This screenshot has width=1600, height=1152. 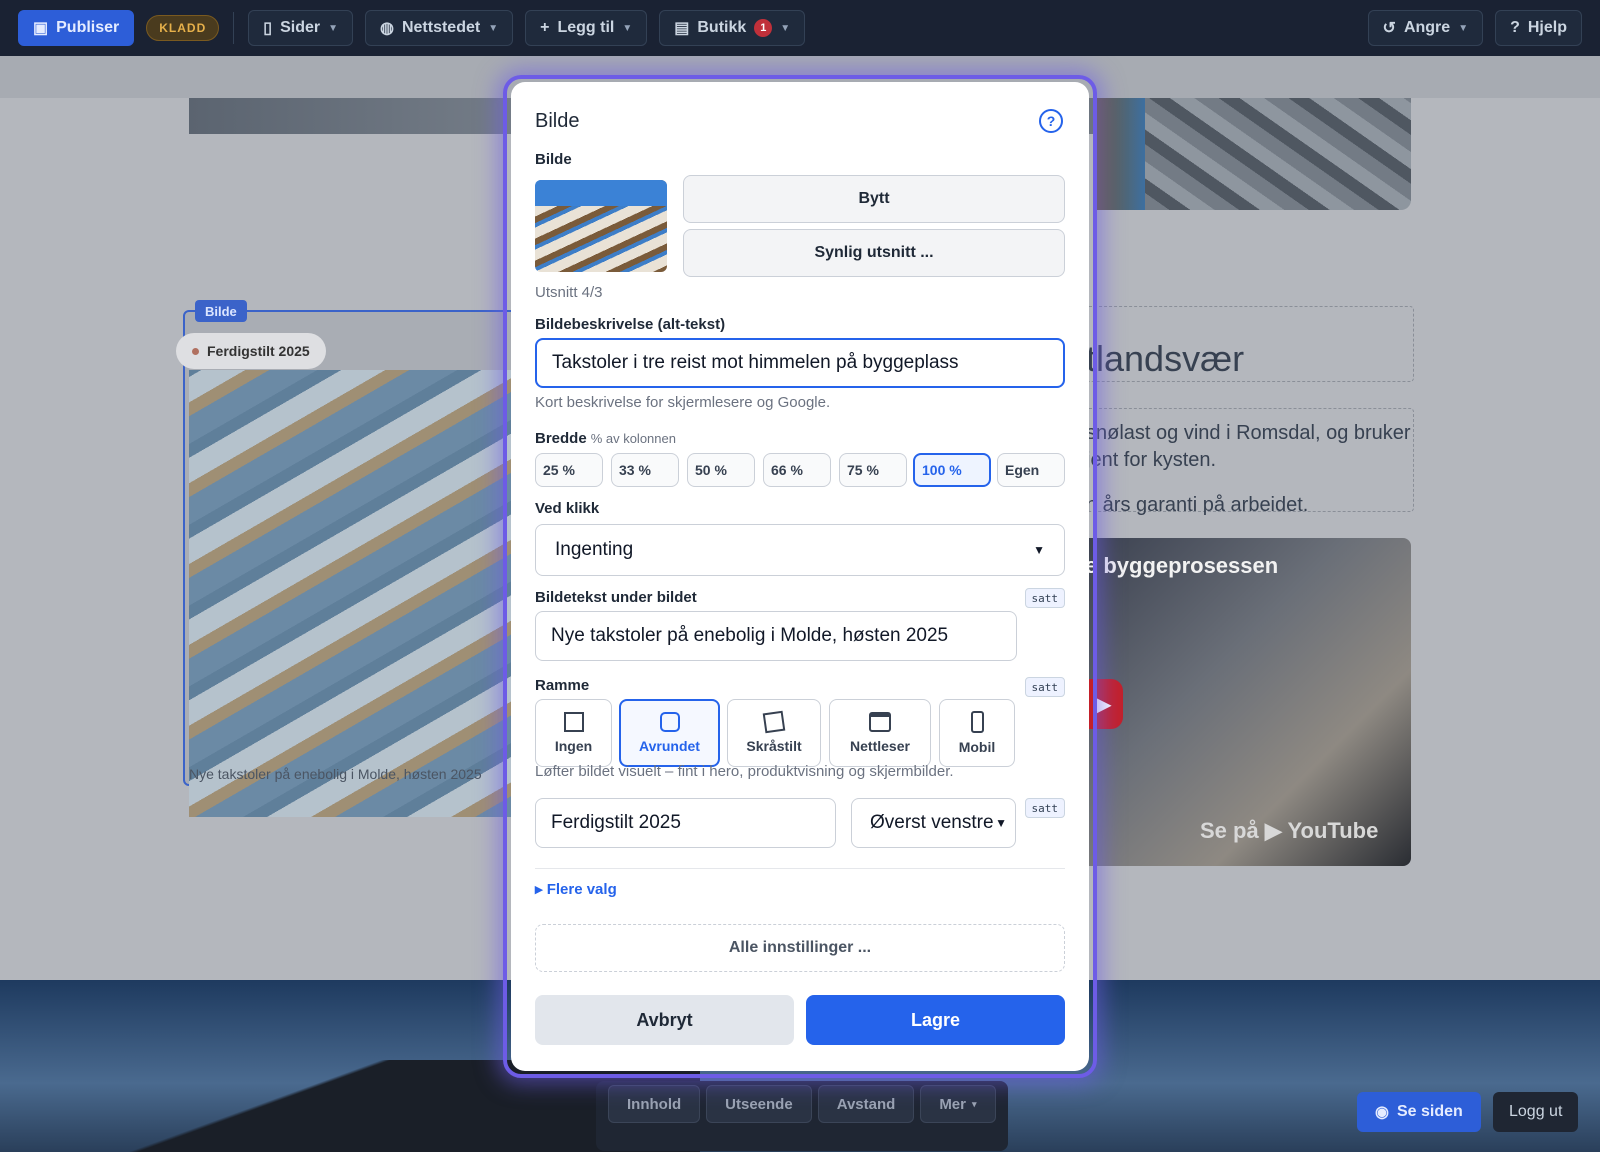 What do you see at coordinates (880, 733) in the screenshot?
I see `frame-option-browser: Nettleser` at bounding box center [880, 733].